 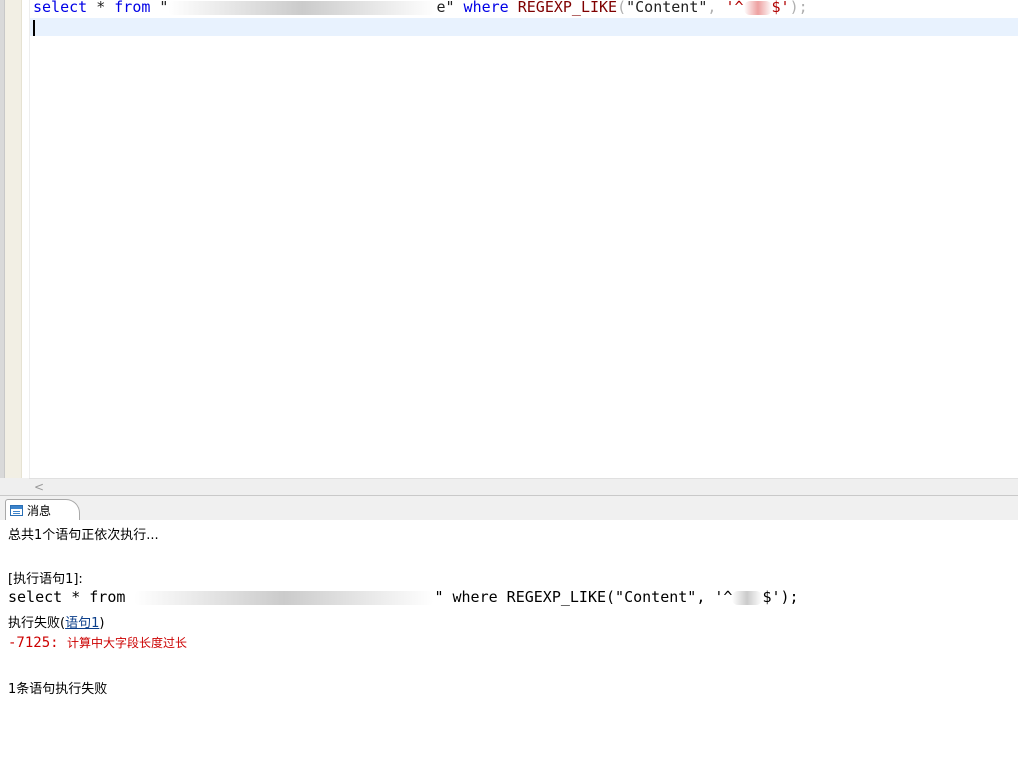 What do you see at coordinates (127, 643) in the screenshot?
I see `error-text: 计算中大字段长度过长` at bounding box center [127, 643].